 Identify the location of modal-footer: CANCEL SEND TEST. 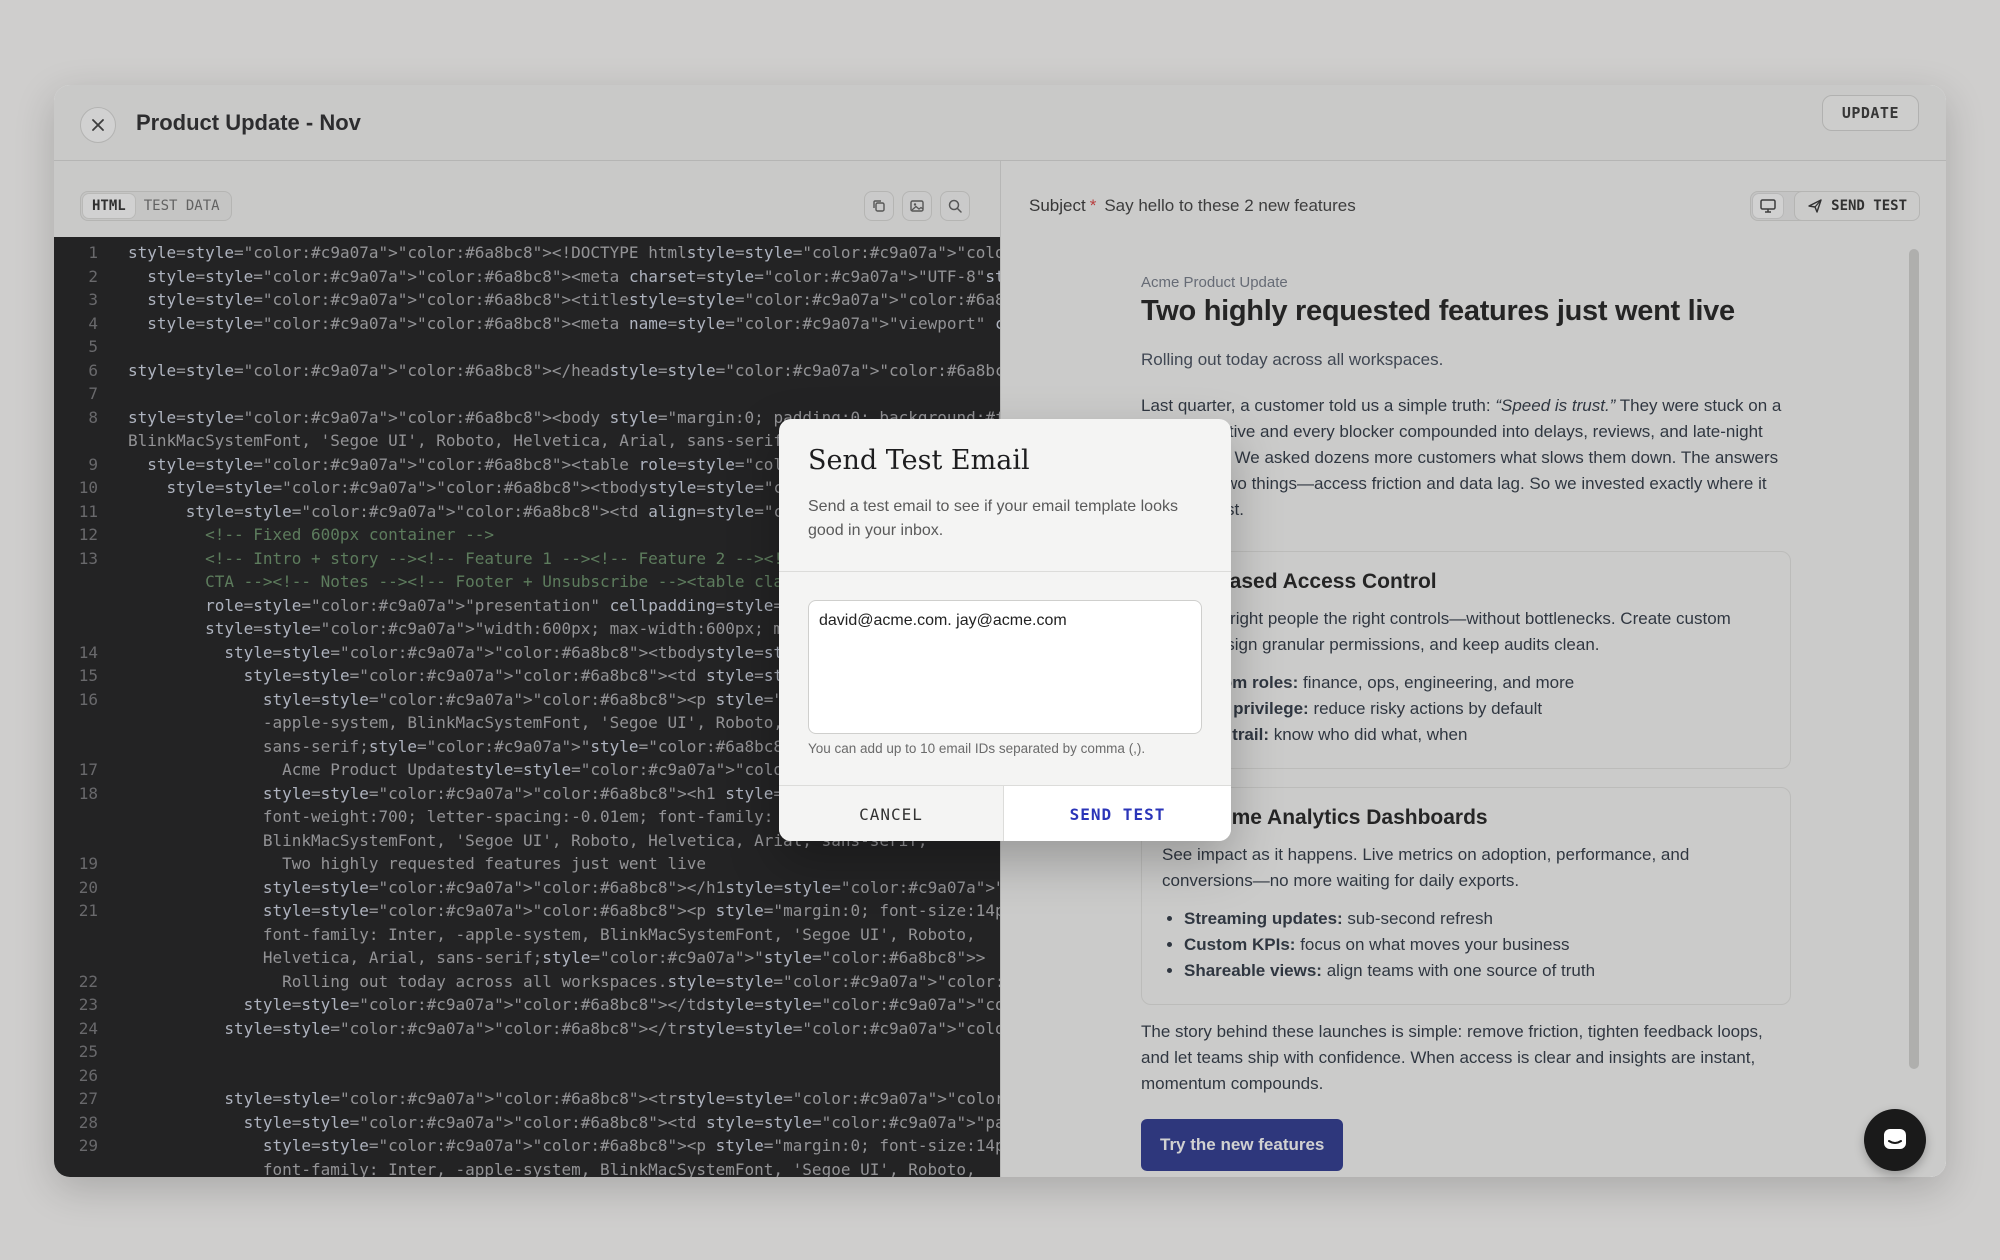
(1005, 813).